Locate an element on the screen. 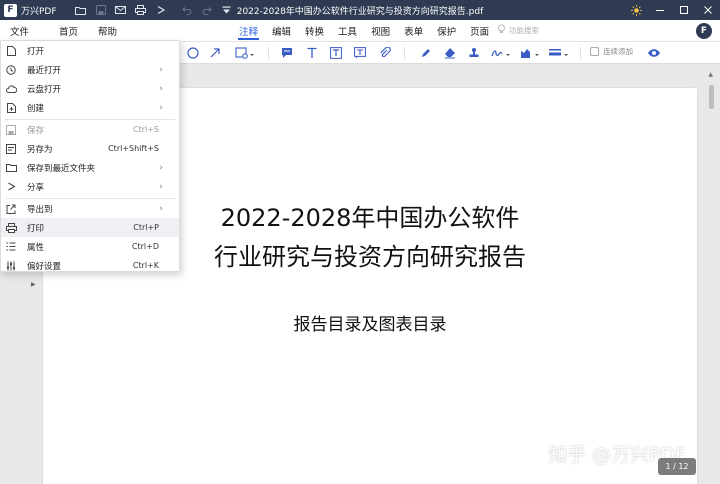 The height and width of the screenshot is (484, 720). file-menu-save: 保存 Ctrl+S is located at coordinates (90, 129).